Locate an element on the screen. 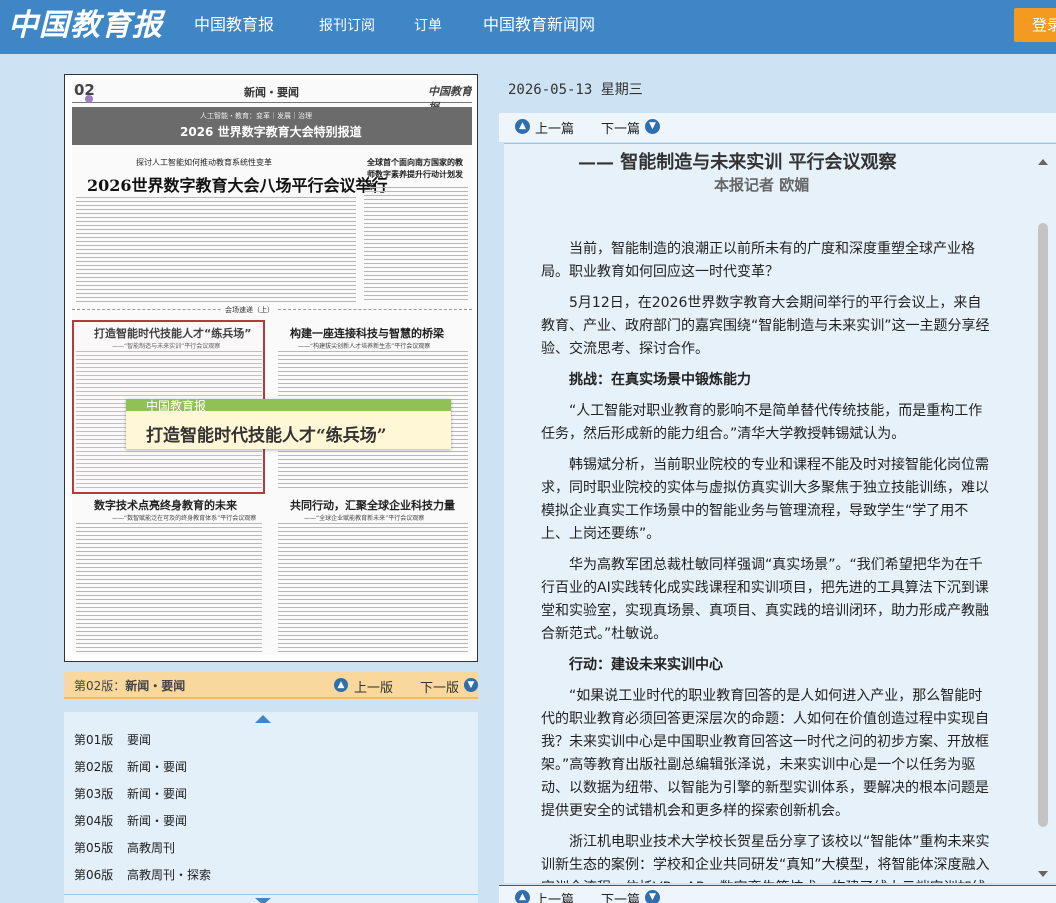 The image size is (1056, 903). article-subheading: 行动：建设未来实训中心 is located at coordinates (646, 665).